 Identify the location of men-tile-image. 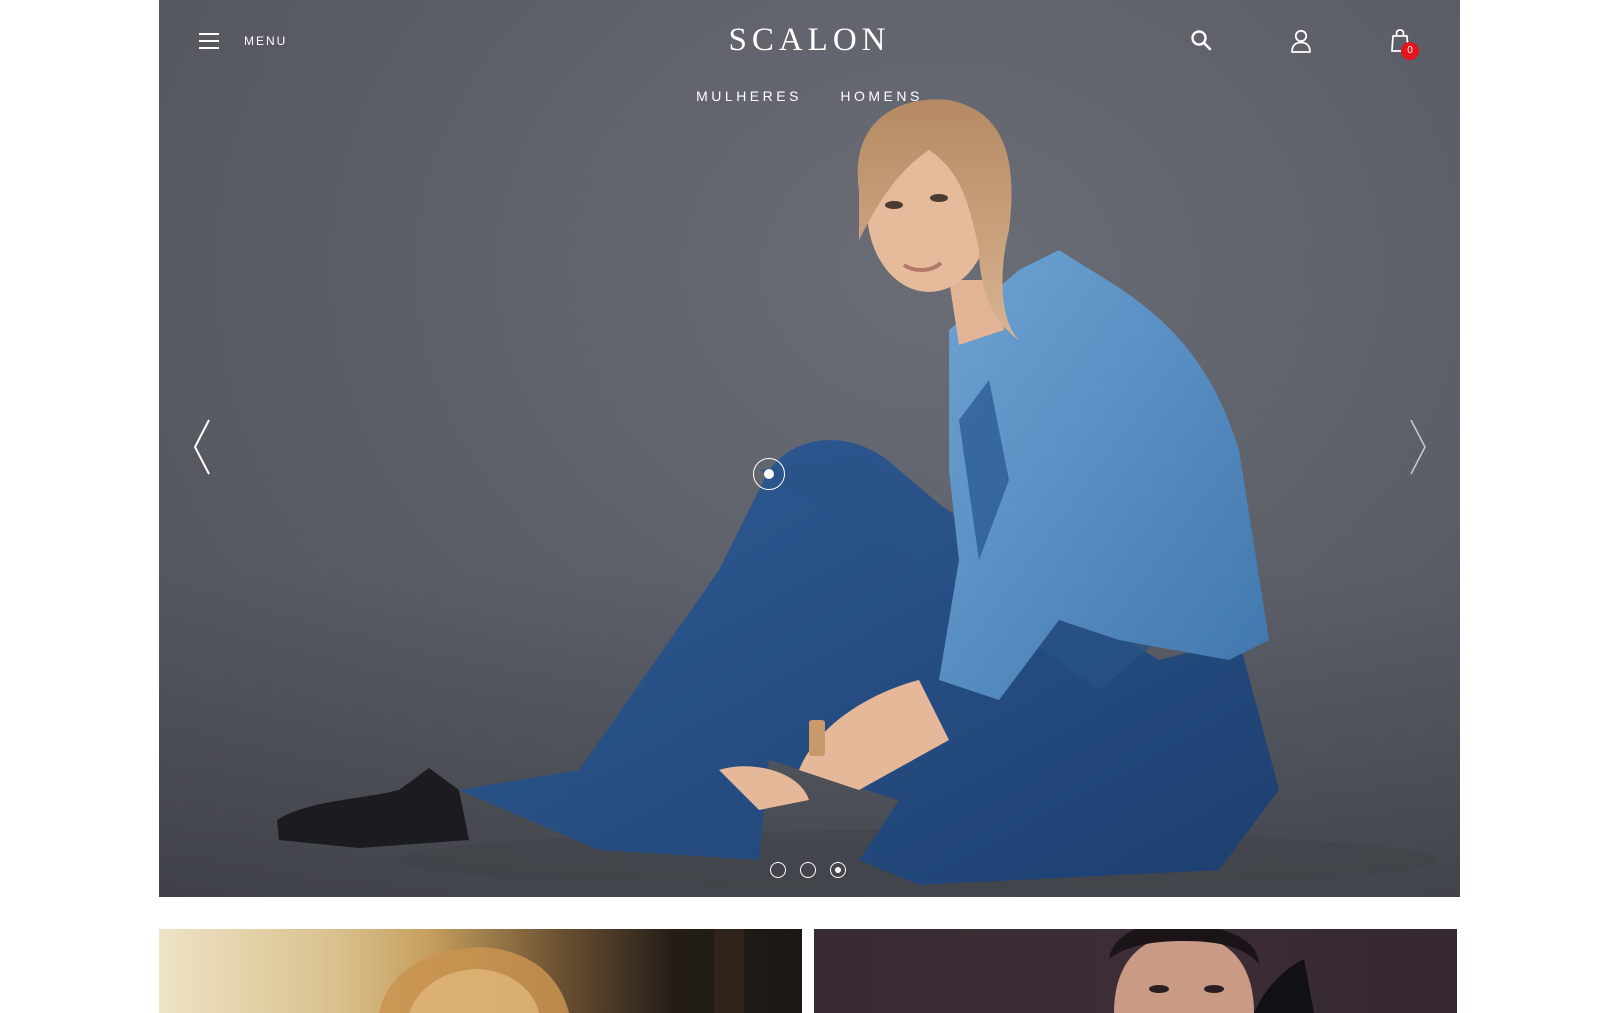
(1211, 971).